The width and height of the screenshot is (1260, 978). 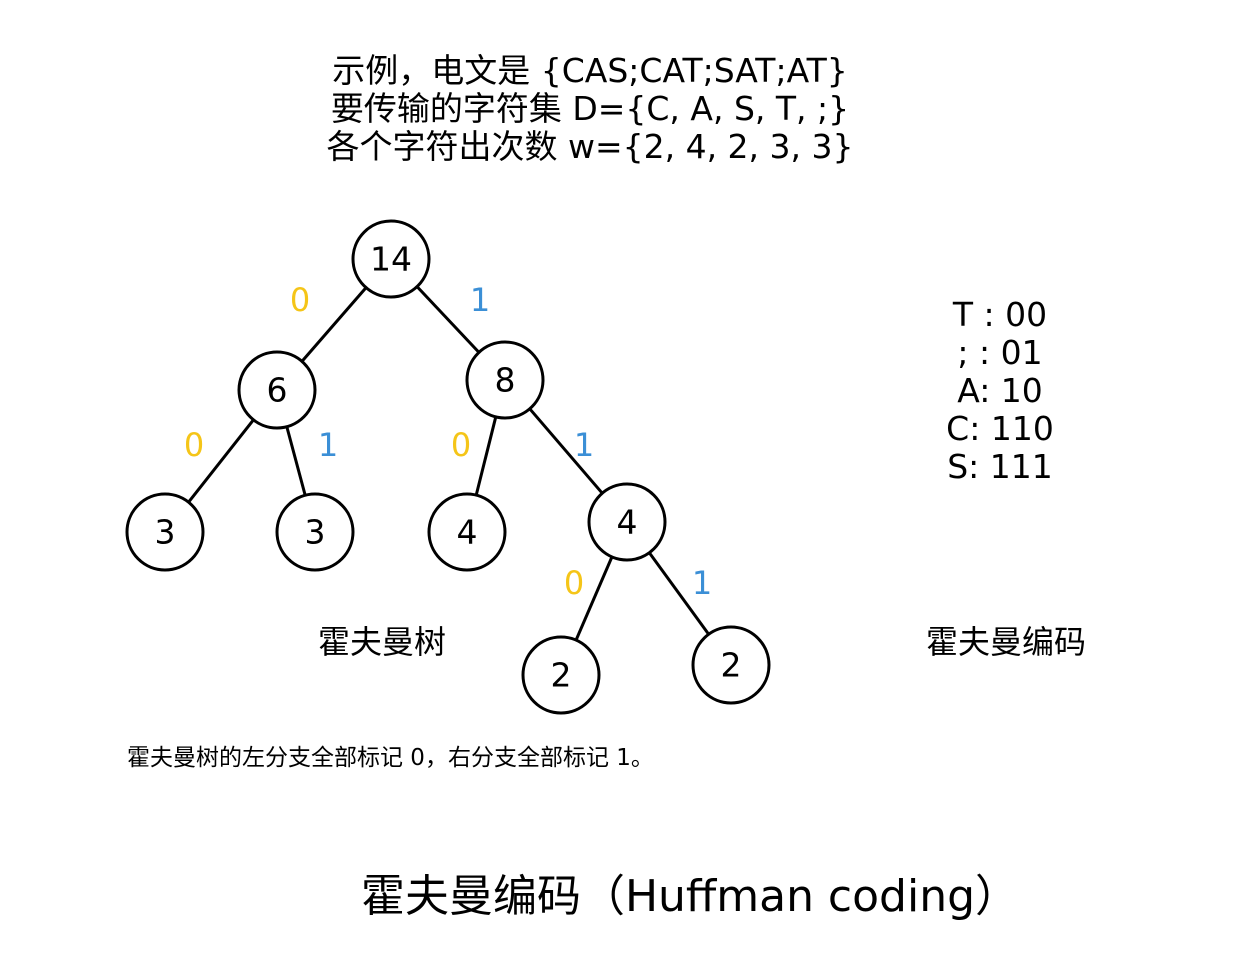 I want to click on code-row: A: 10, so click(x=1000, y=390).